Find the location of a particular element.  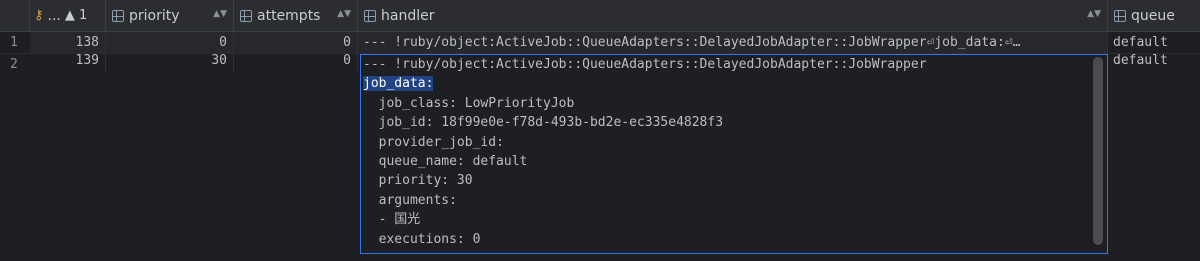

table-cell-attempts: 0 is located at coordinates (296, 61).